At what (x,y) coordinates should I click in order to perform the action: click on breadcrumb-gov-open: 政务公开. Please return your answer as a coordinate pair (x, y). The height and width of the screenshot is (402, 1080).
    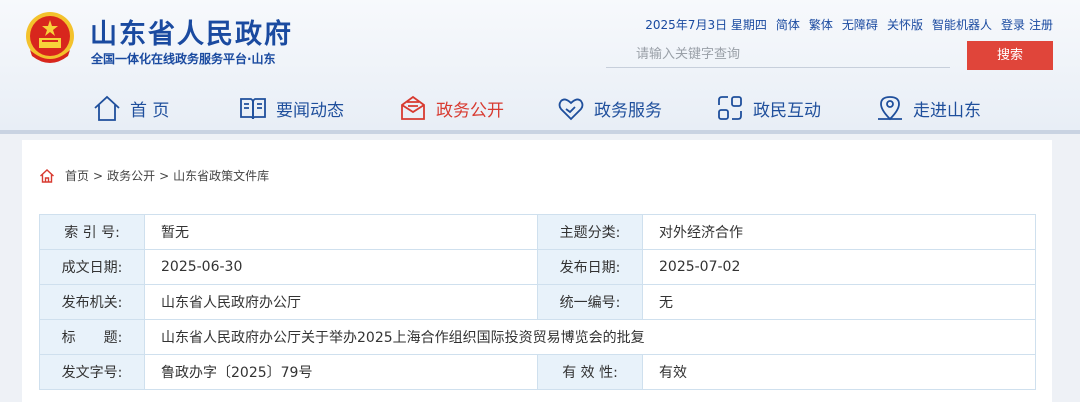
    Looking at the image, I should click on (131, 175).